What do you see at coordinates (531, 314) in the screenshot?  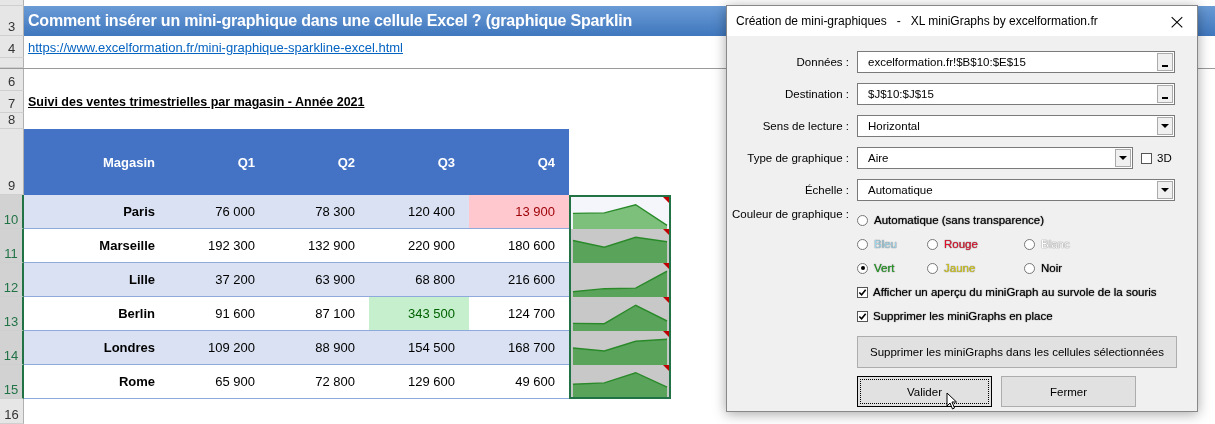 I see `table-cell-text: 124 700` at bounding box center [531, 314].